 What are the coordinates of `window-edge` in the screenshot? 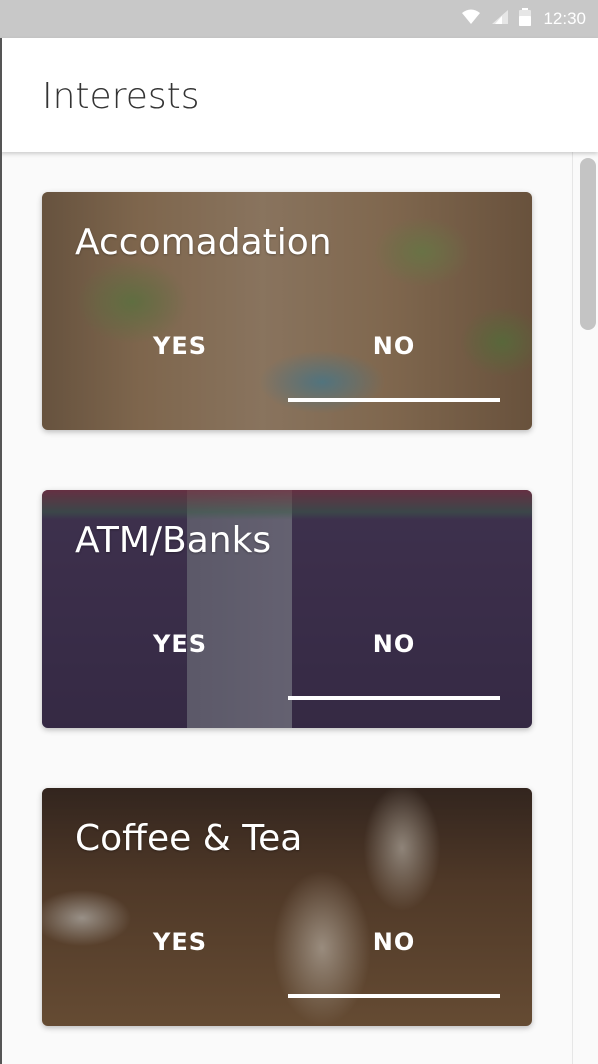 It's located at (1, 551).